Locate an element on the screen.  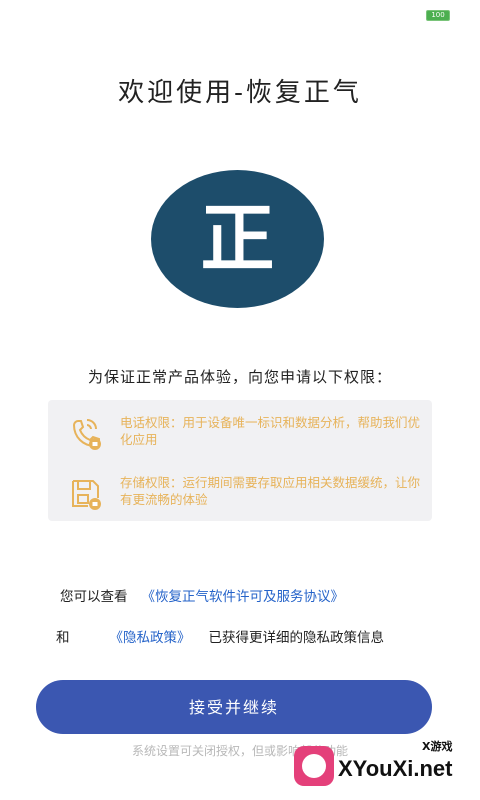
phone-icon is located at coordinates (86, 434).